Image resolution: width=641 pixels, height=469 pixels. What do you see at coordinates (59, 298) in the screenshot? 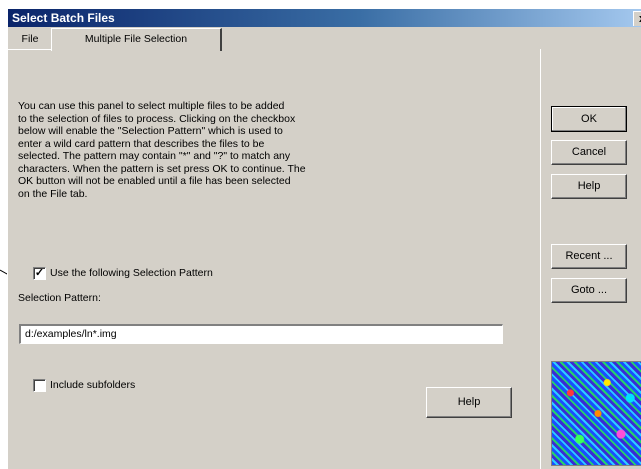
I see `selection-pattern-label: Selection Pattern:` at bounding box center [59, 298].